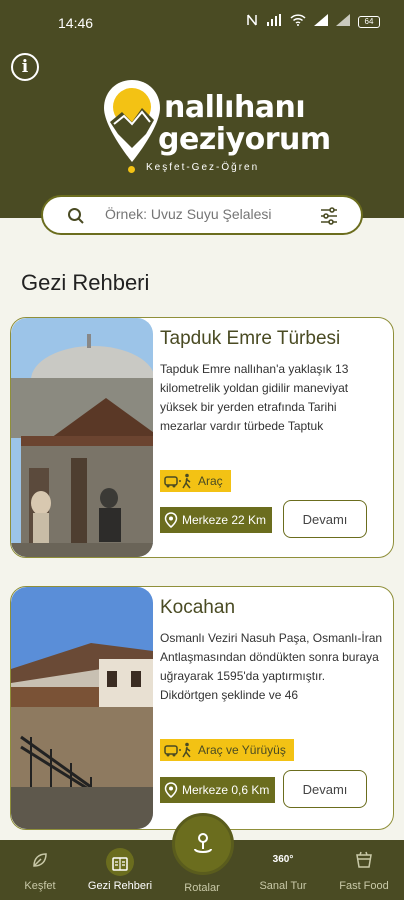 This screenshot has height=900, width=404. I want to click on search-input, so click(205, 214).